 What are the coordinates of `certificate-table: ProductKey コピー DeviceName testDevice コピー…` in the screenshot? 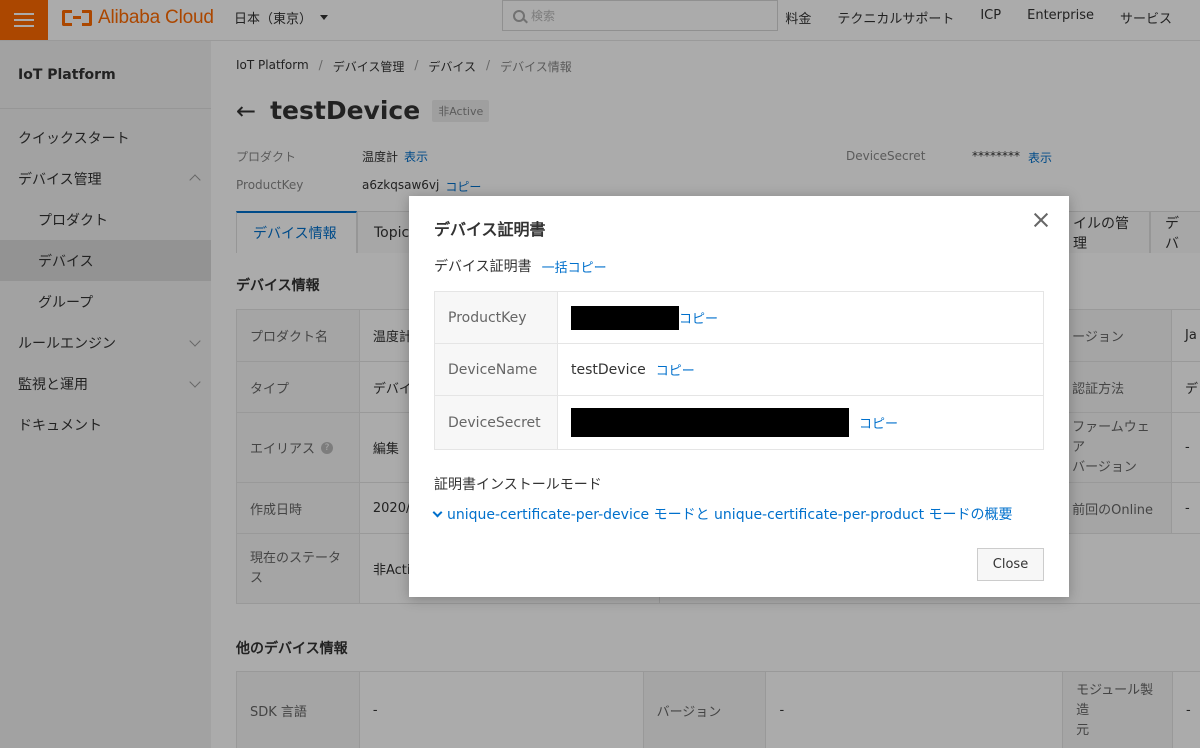 It's located at (739, 370).